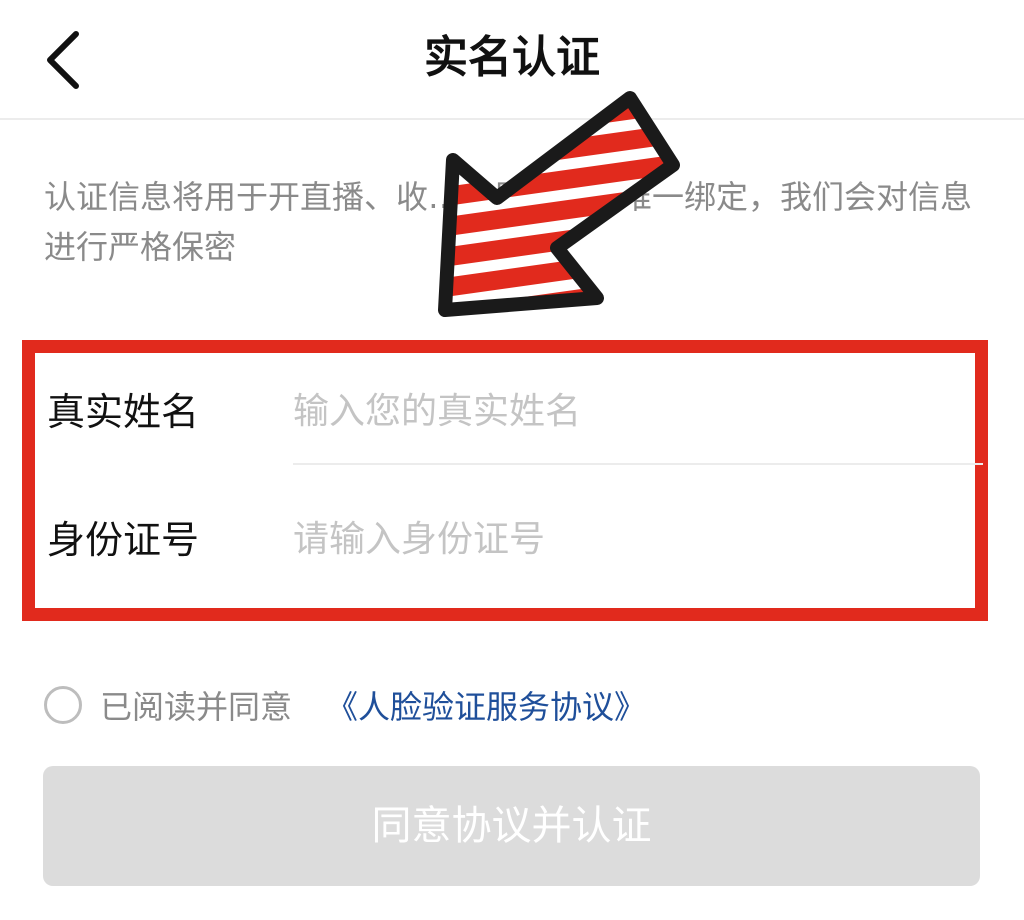  Describe the element at coordinates (196, 707) in the screenshot. I see `agree-text: 已阅读并同意` at that location.